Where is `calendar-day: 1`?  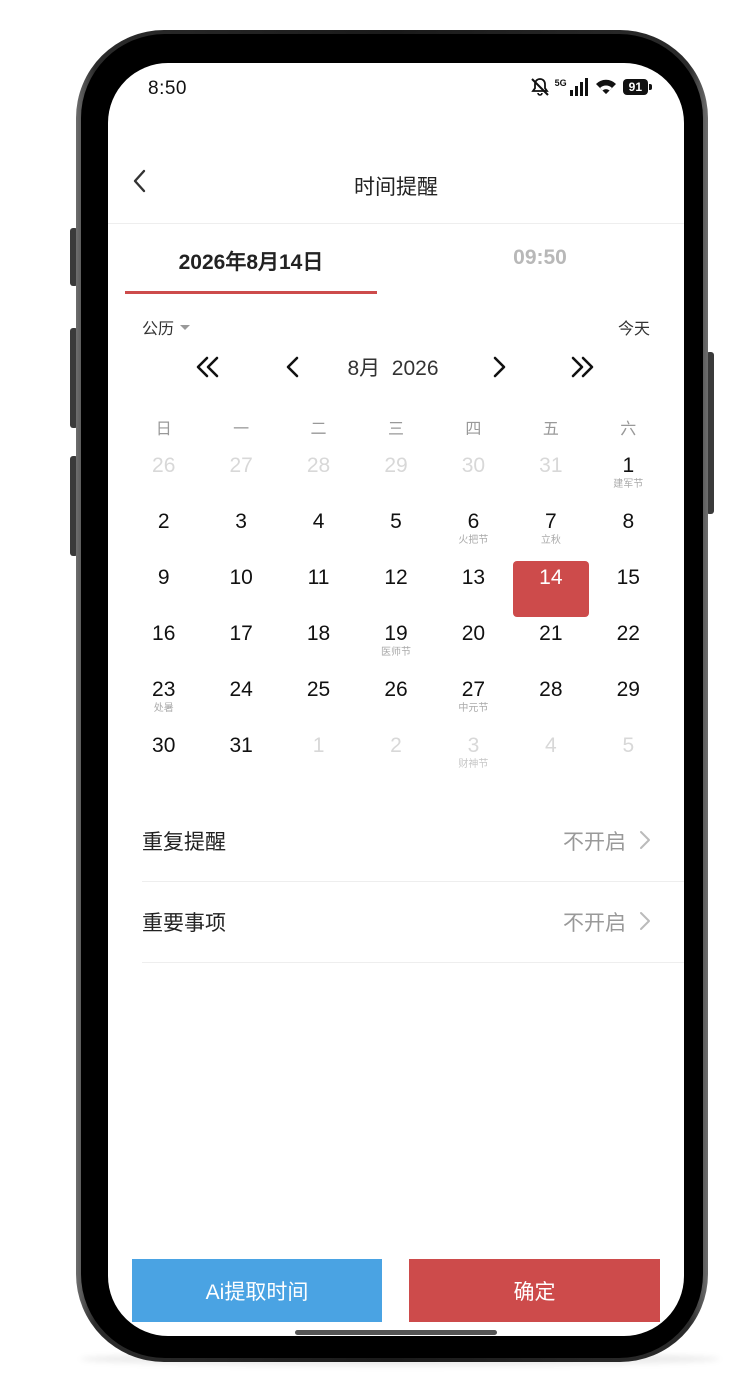
calendar-day: 1 is located at coordinates (318, 755).